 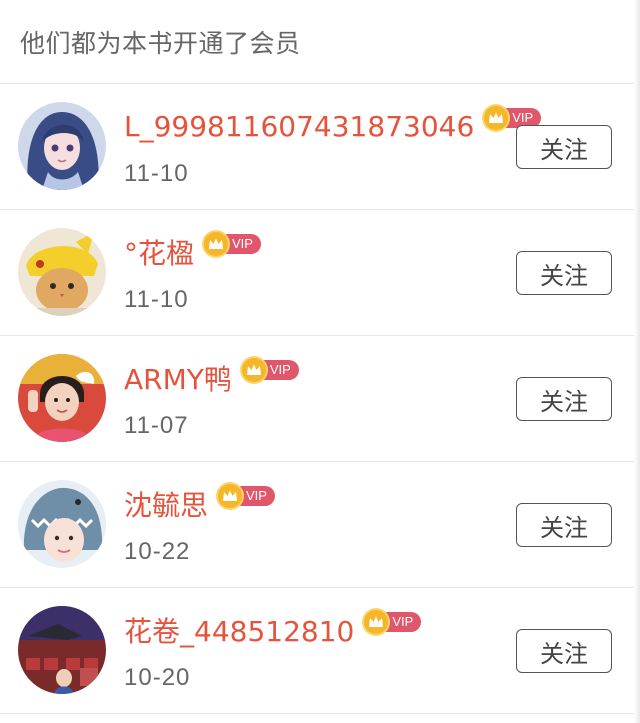 What do you see at coordinates (637, 361) in the screenshot?
I see `scroll-edge` at bounding box center [637, 361].